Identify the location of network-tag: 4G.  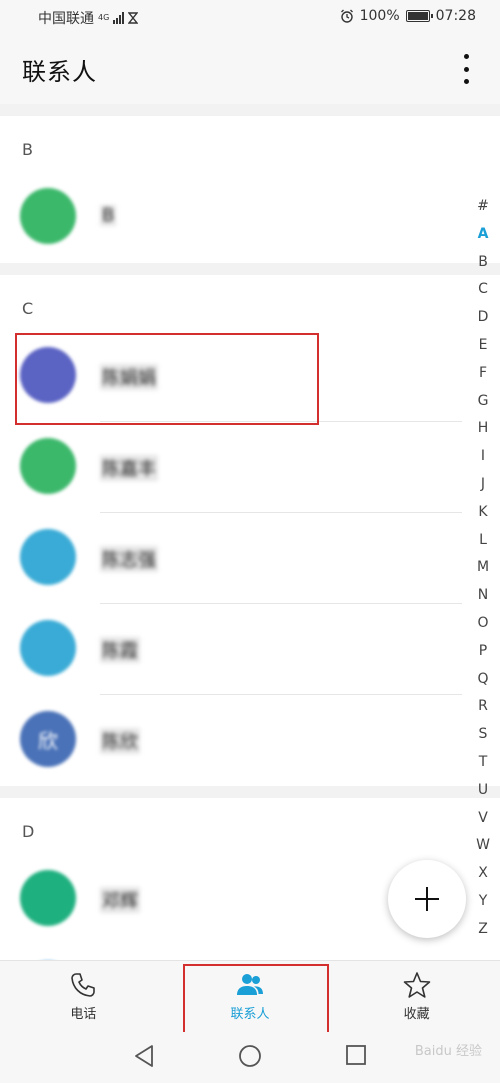
(104, 17).